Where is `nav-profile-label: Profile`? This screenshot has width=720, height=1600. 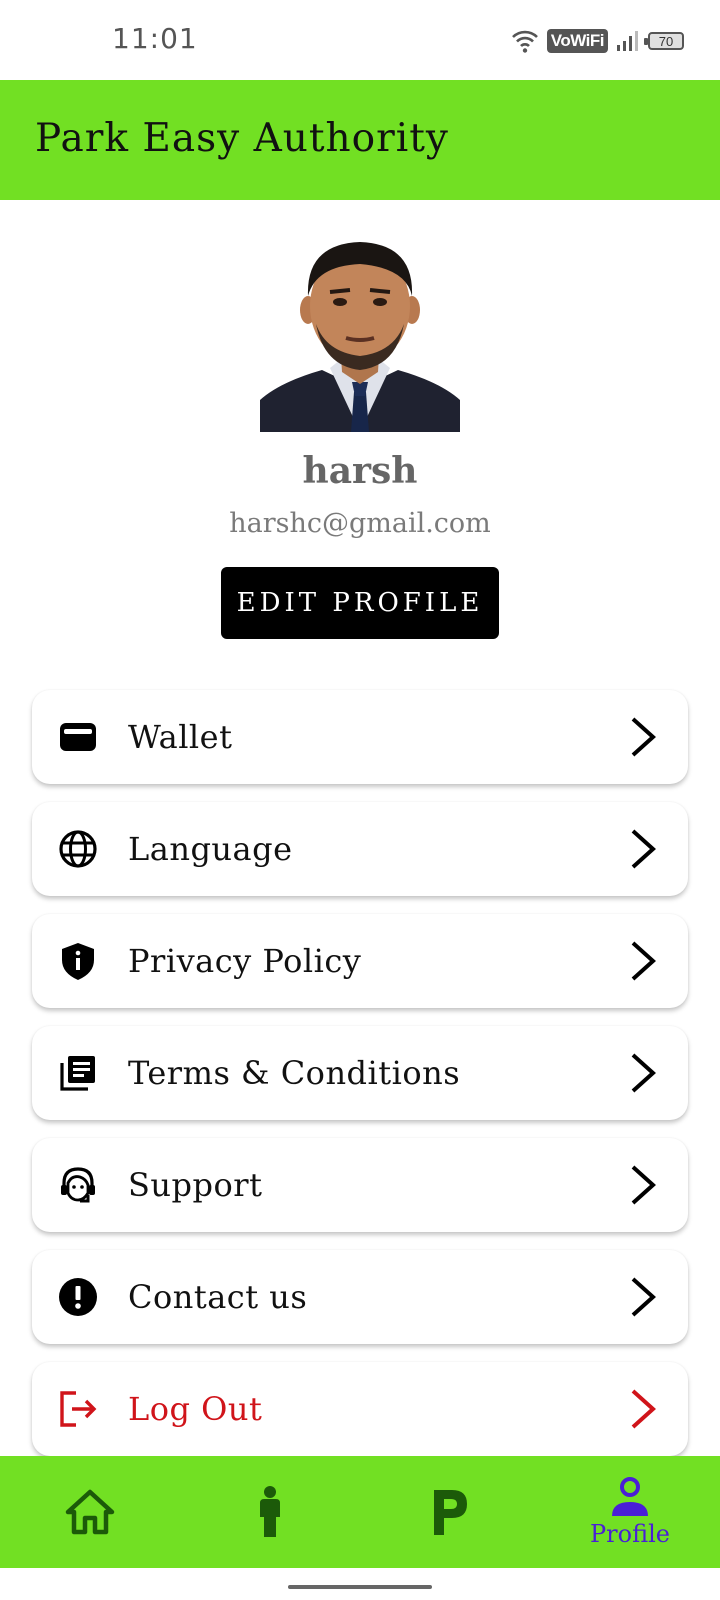
nav-profile-label: Profile is located at coordinates (630, 1534).